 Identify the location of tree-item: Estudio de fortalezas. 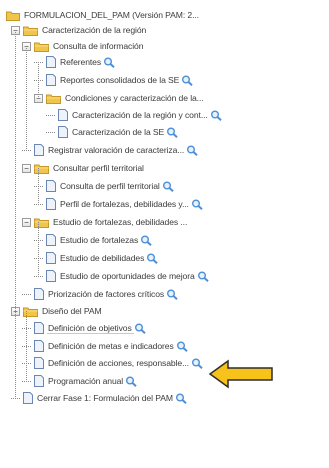
(93, 240).